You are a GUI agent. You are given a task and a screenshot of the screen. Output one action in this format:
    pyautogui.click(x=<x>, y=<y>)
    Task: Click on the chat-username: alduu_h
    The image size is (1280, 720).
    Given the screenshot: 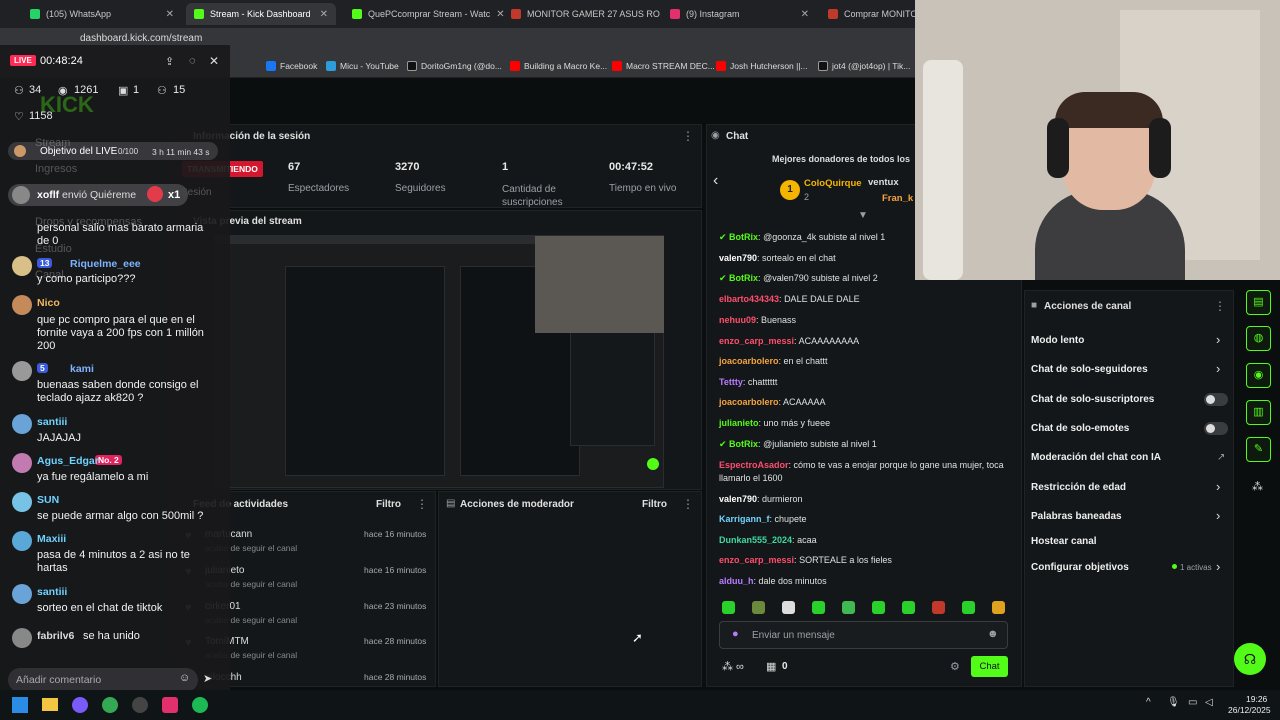 What is the action you would take?
    pyautogui.click(x=736, y=581)
    